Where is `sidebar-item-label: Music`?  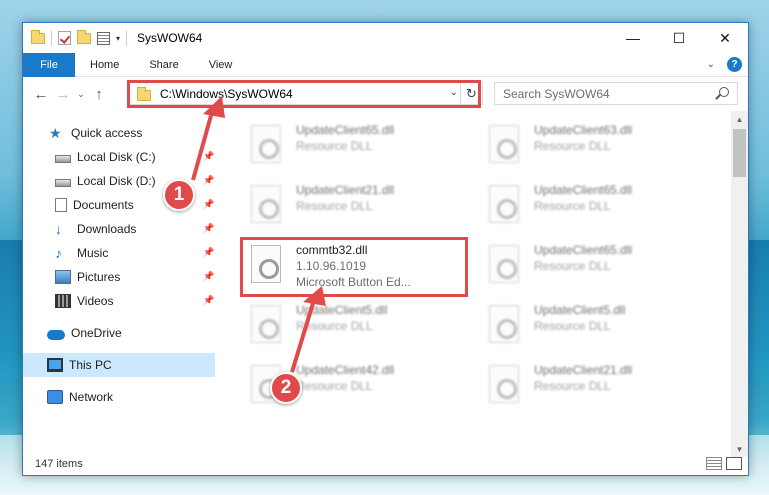 sidebar-item-label: Music is located at coordinates (93, 253).